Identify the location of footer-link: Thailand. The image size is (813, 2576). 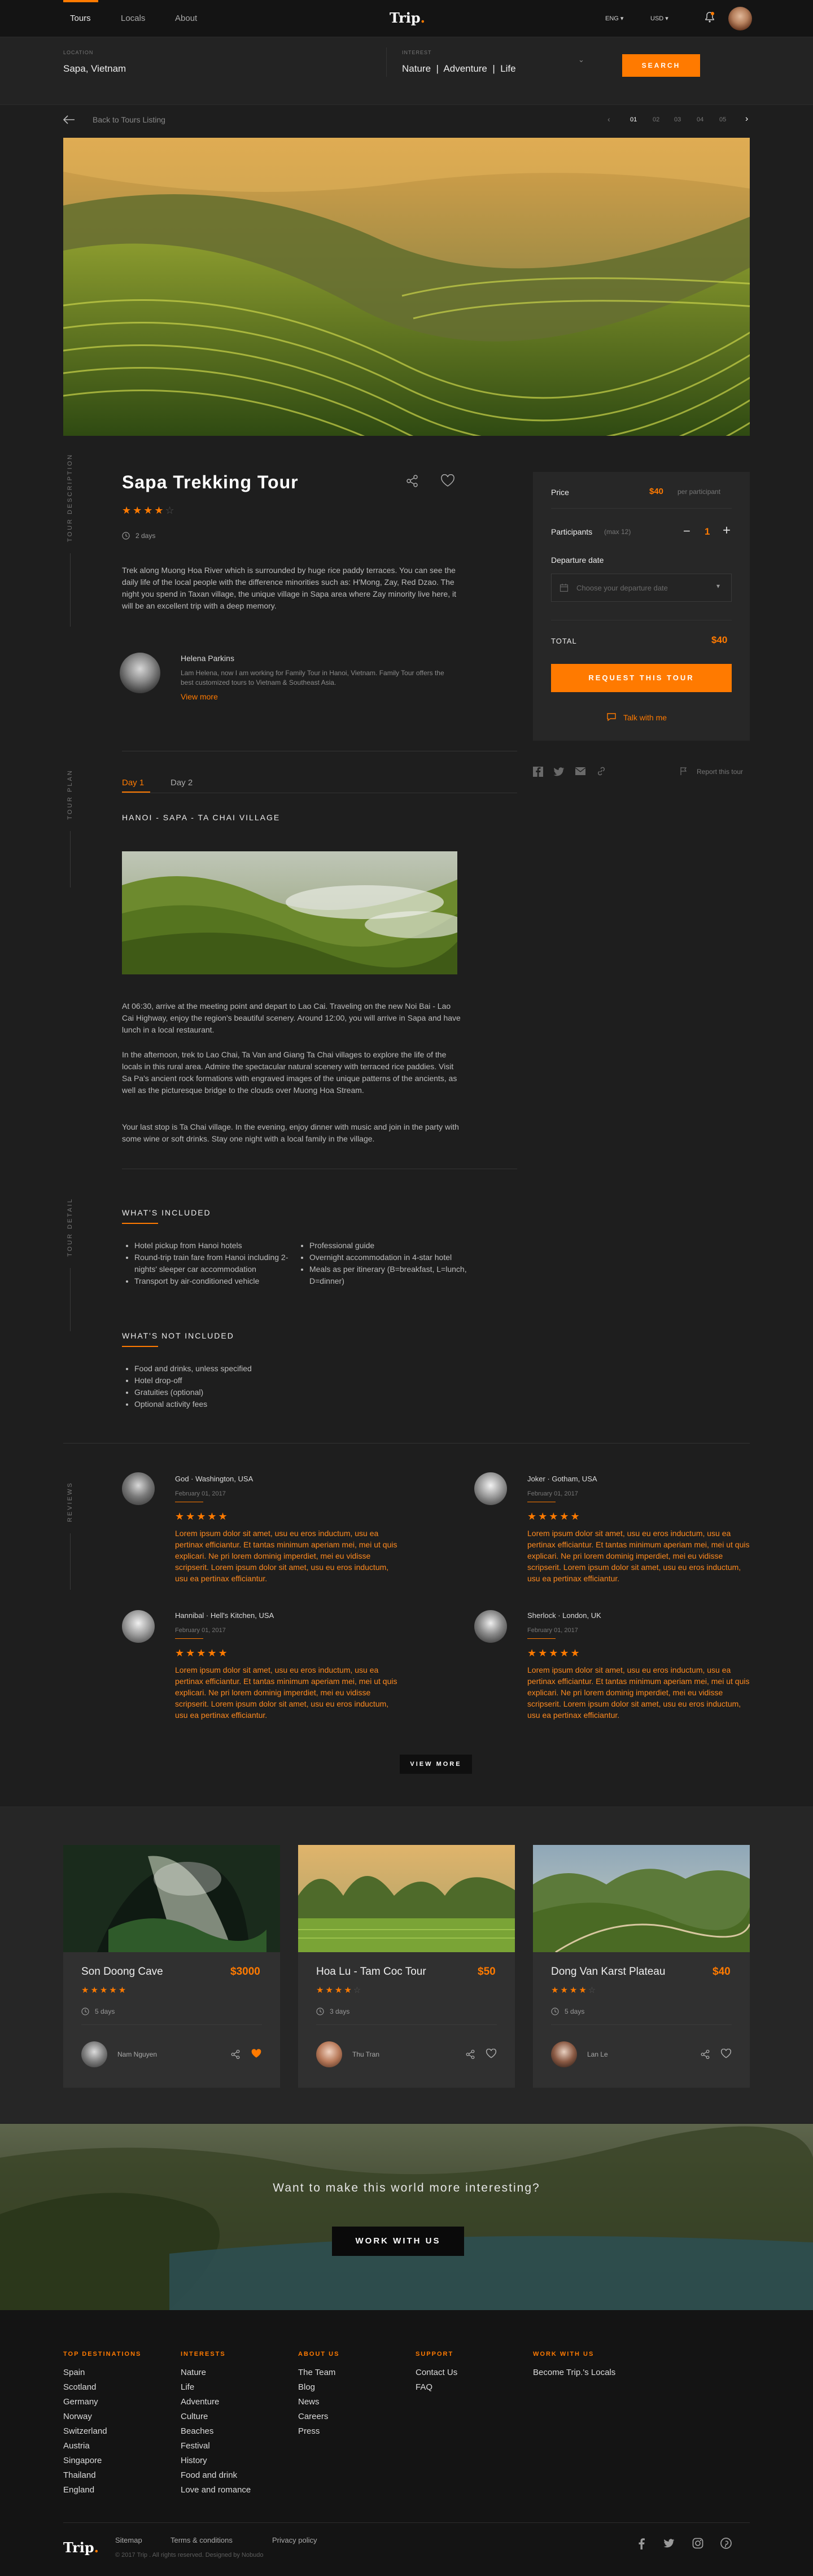
(102, 2475).